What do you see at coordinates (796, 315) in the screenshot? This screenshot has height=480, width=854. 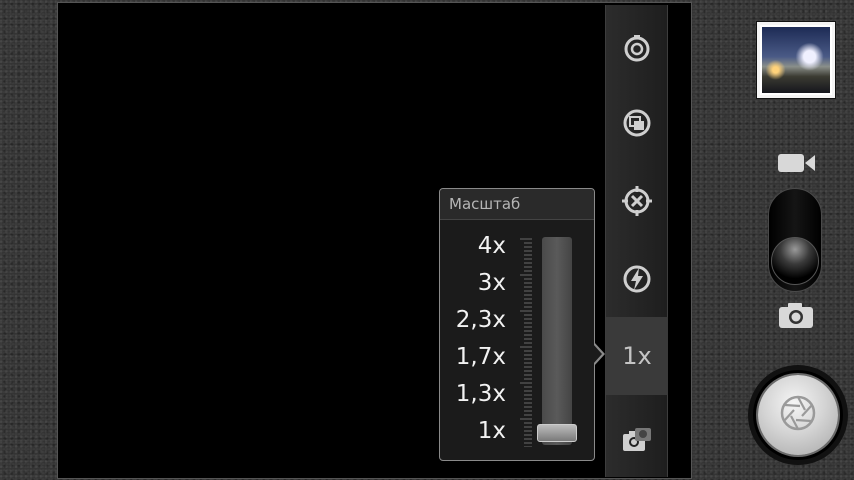 I see `photo-camera-icon` at bounding box center [796, 315].